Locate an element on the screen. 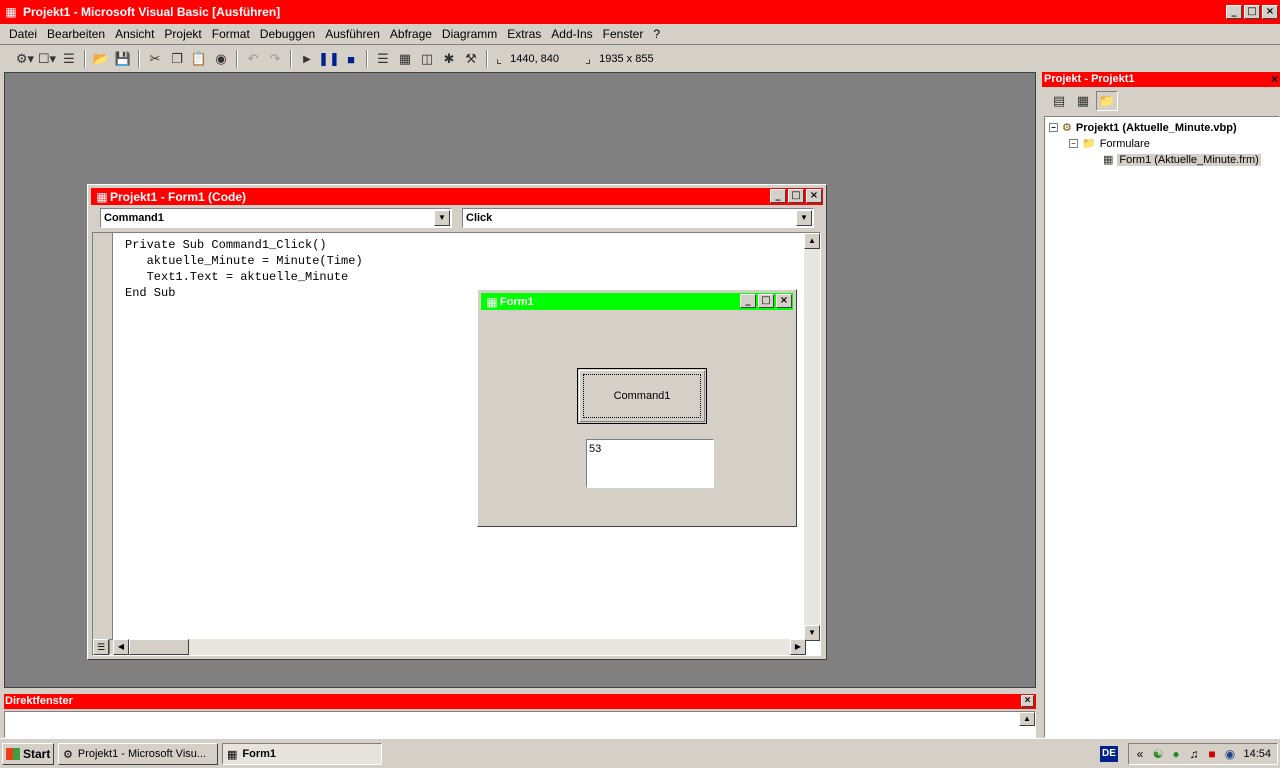 This screenshot has width=1280, height=768. menu-fenster: Fenster is located at coordinates (623, 34).